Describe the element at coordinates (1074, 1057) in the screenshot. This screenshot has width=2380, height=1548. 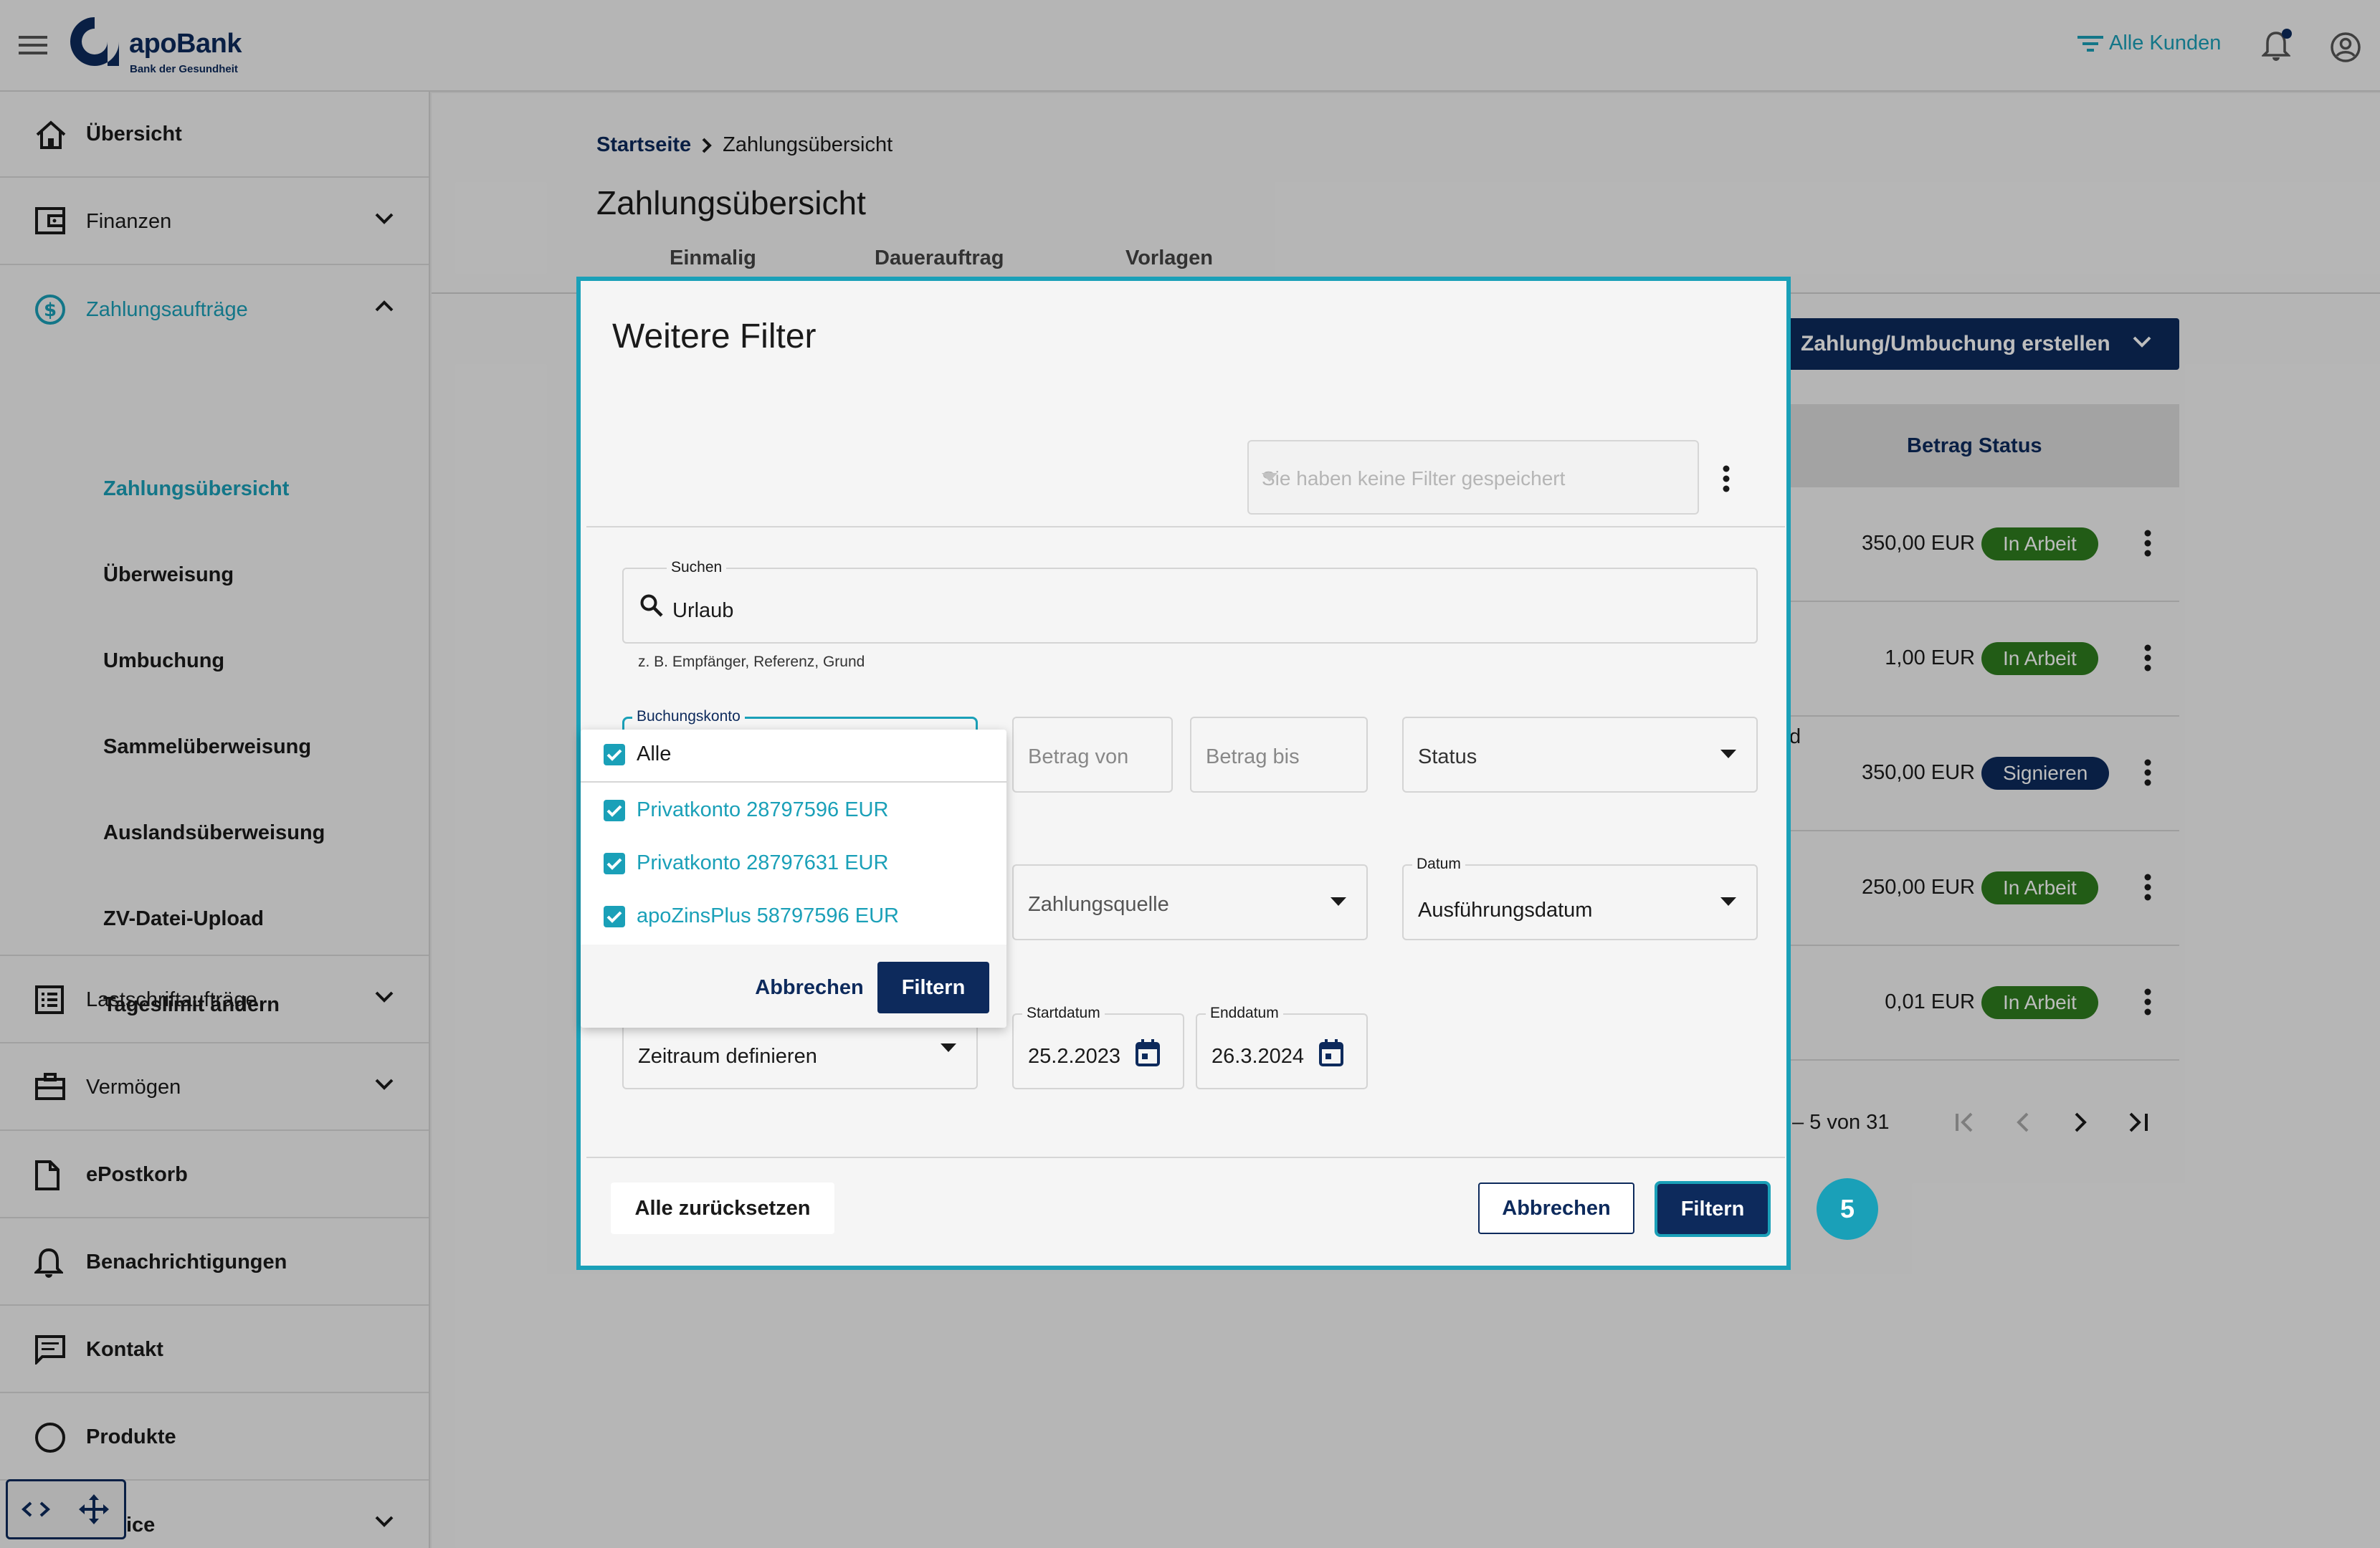
I see `start-date-input: 25.2.2023` at that location.